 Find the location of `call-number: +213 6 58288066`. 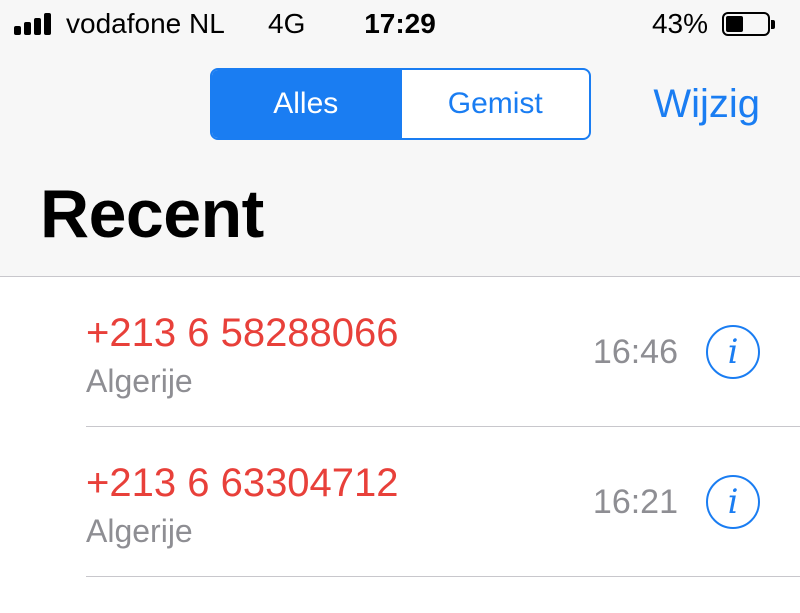

call-number: +213 6 58288066 is located at coordinates (242, 333).